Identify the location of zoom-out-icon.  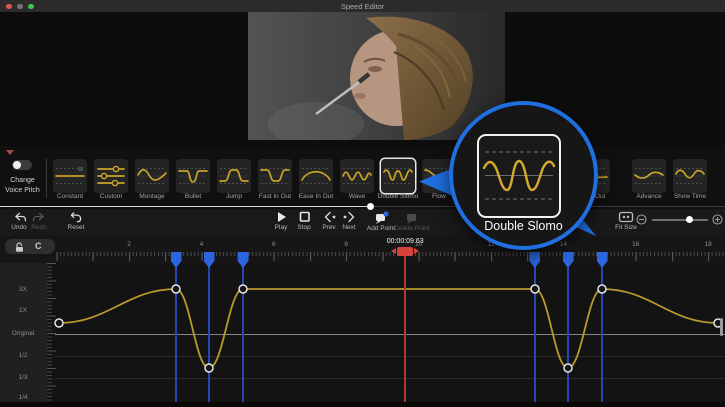
(641, 219).